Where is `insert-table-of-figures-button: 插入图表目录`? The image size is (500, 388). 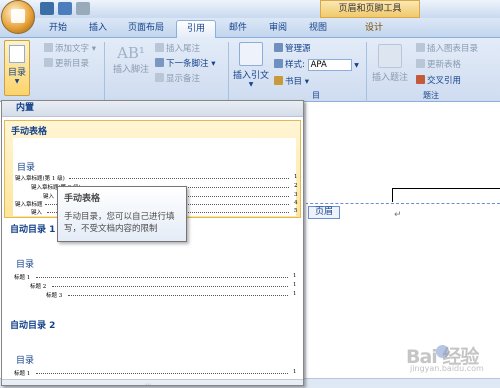 insert-table-of-figures-button: 插入图表目录 is located at coordinates (447, 49).